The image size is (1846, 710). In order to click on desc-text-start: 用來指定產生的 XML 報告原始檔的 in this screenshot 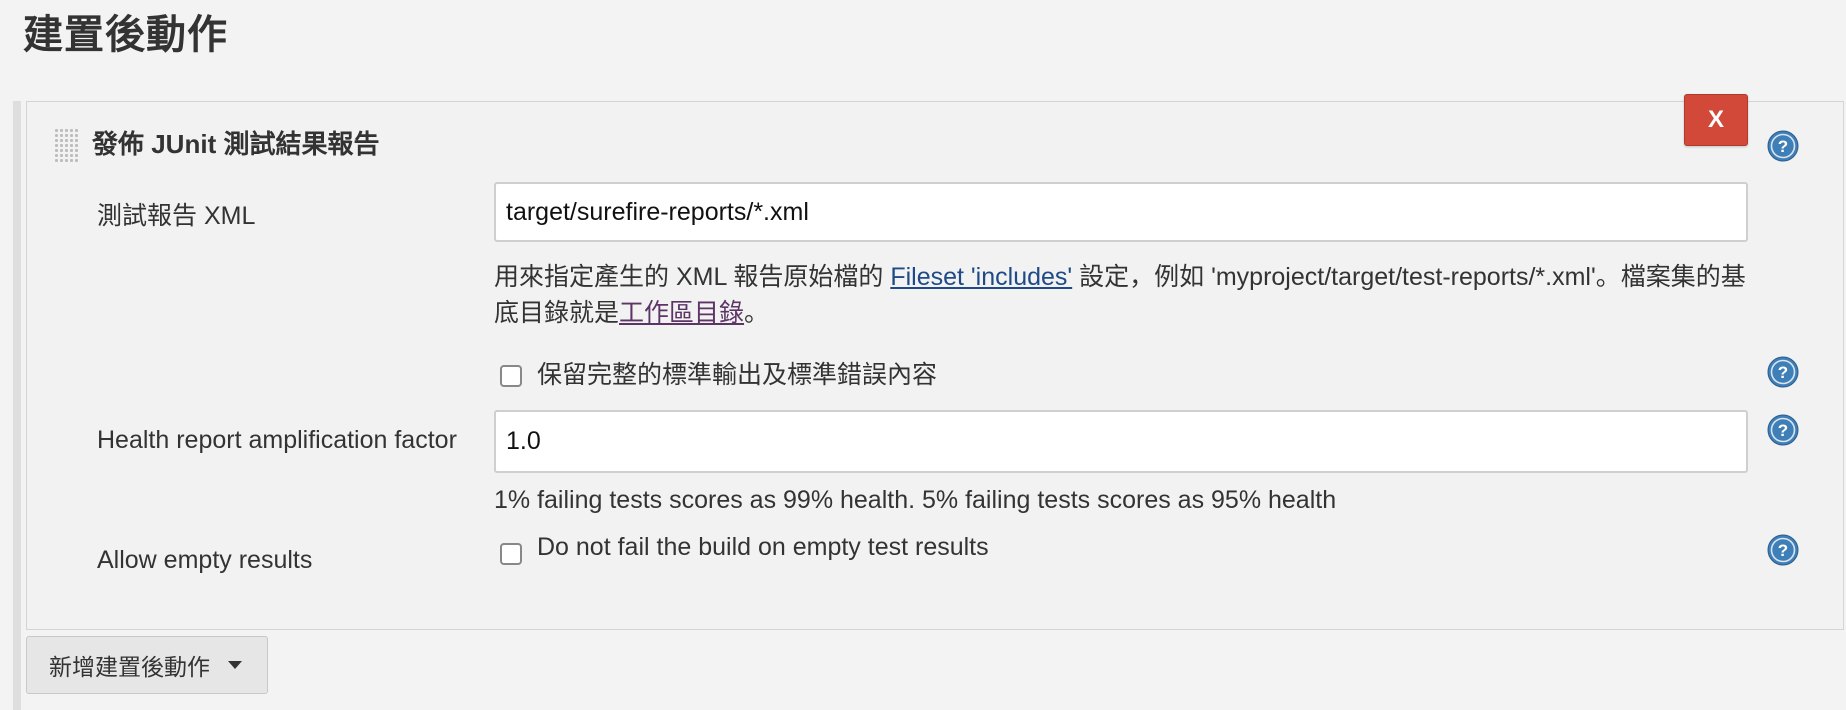, I will do `click(692, 277)`.